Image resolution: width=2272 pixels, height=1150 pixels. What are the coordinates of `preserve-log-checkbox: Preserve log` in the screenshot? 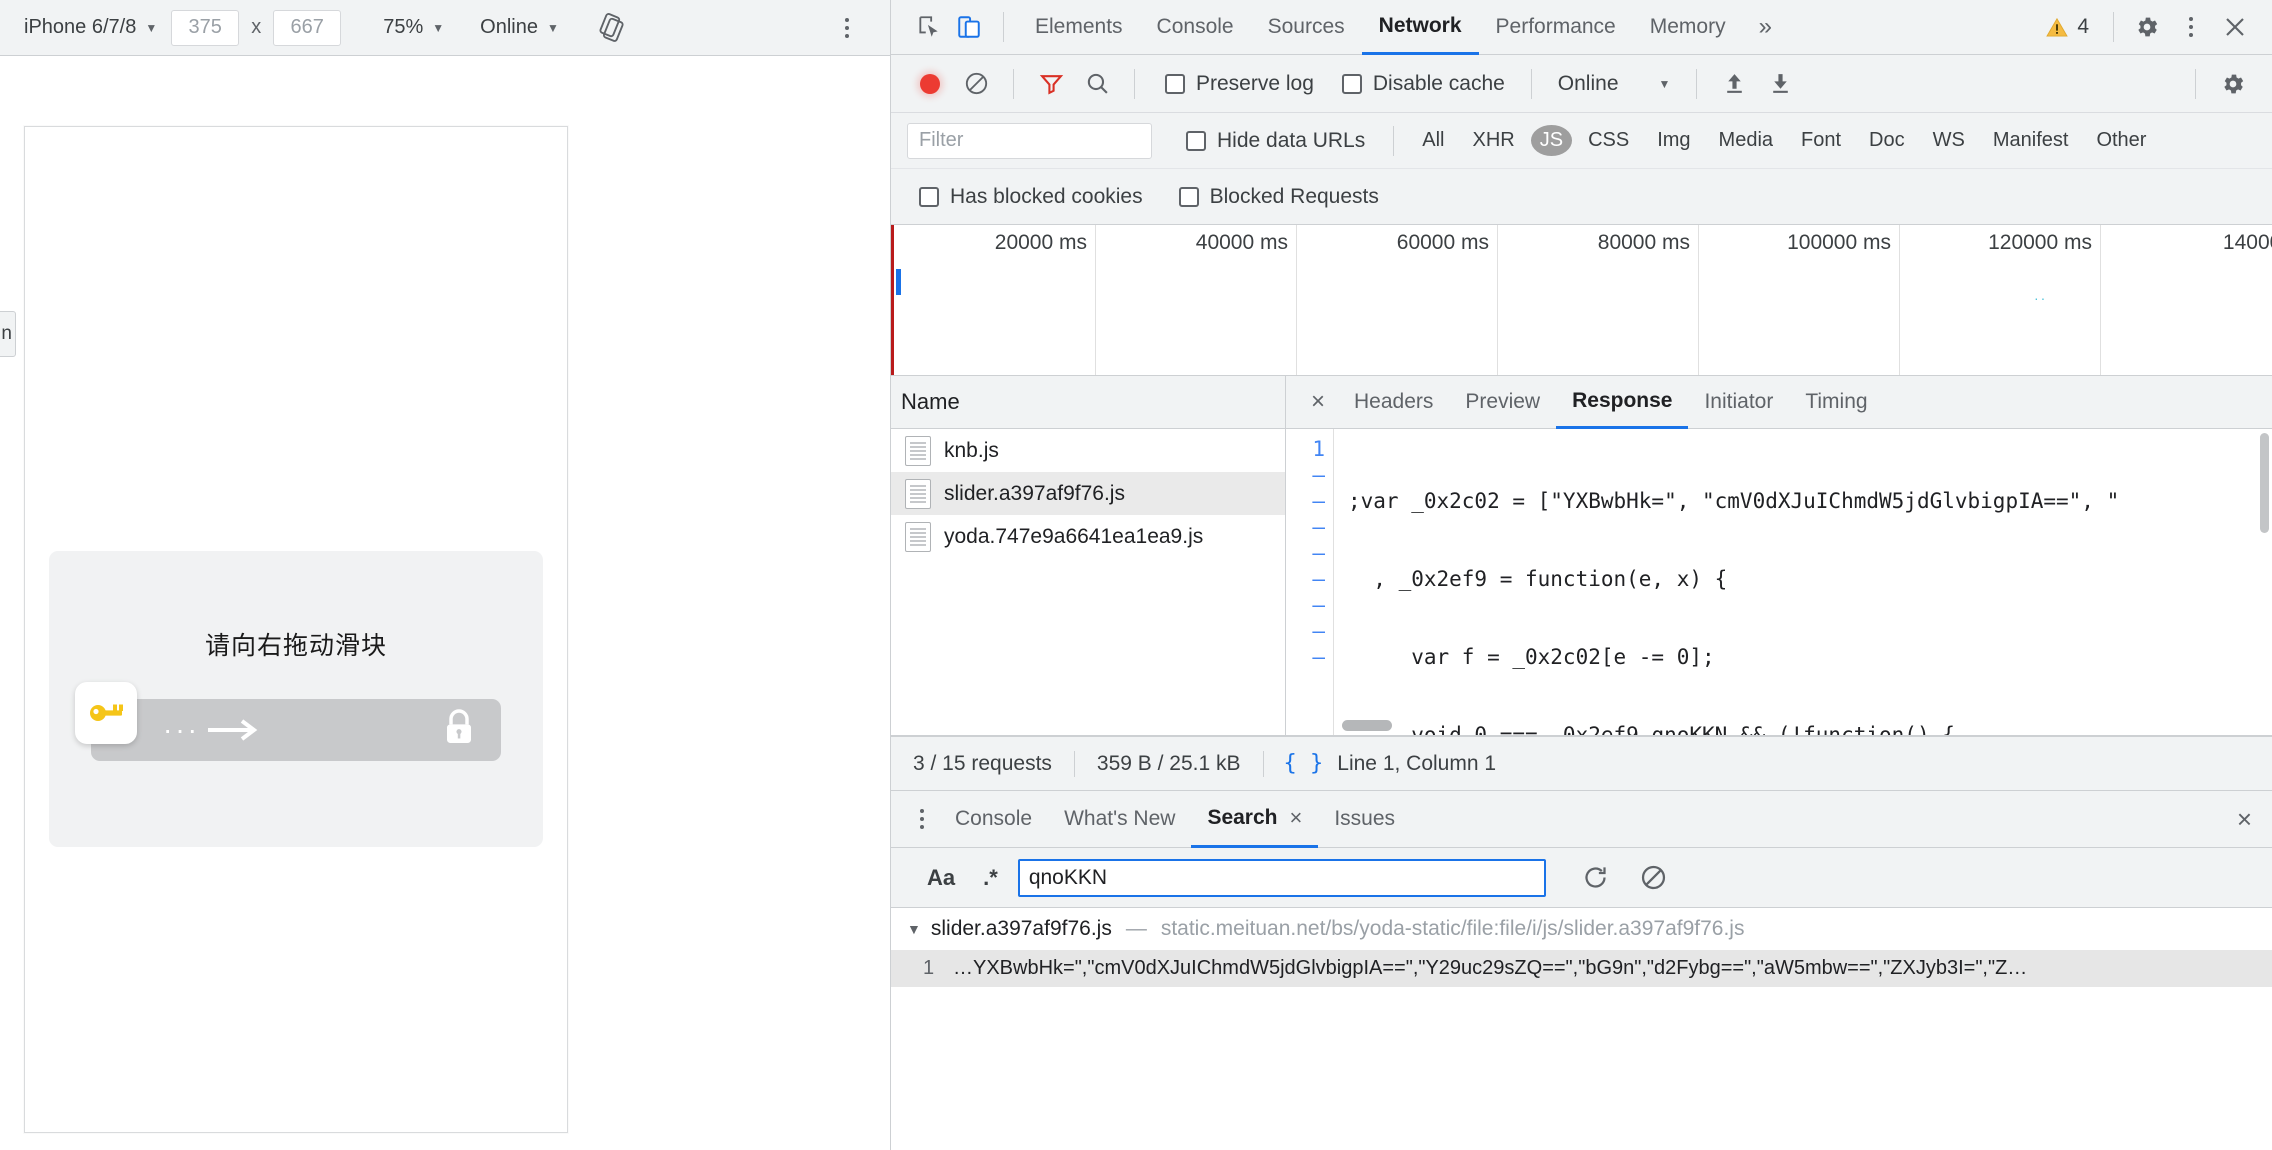 It's located at (1239, 84).